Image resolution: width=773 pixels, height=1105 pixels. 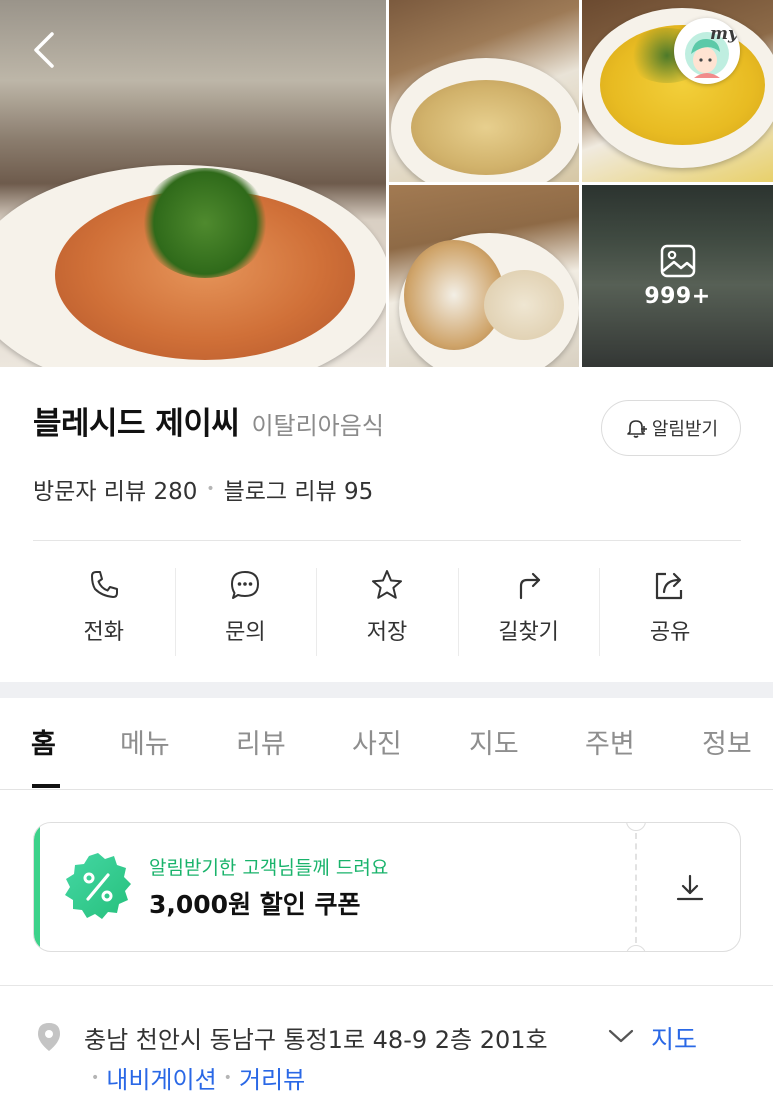 I want to click on star-icon, so click(x=386, y=584).